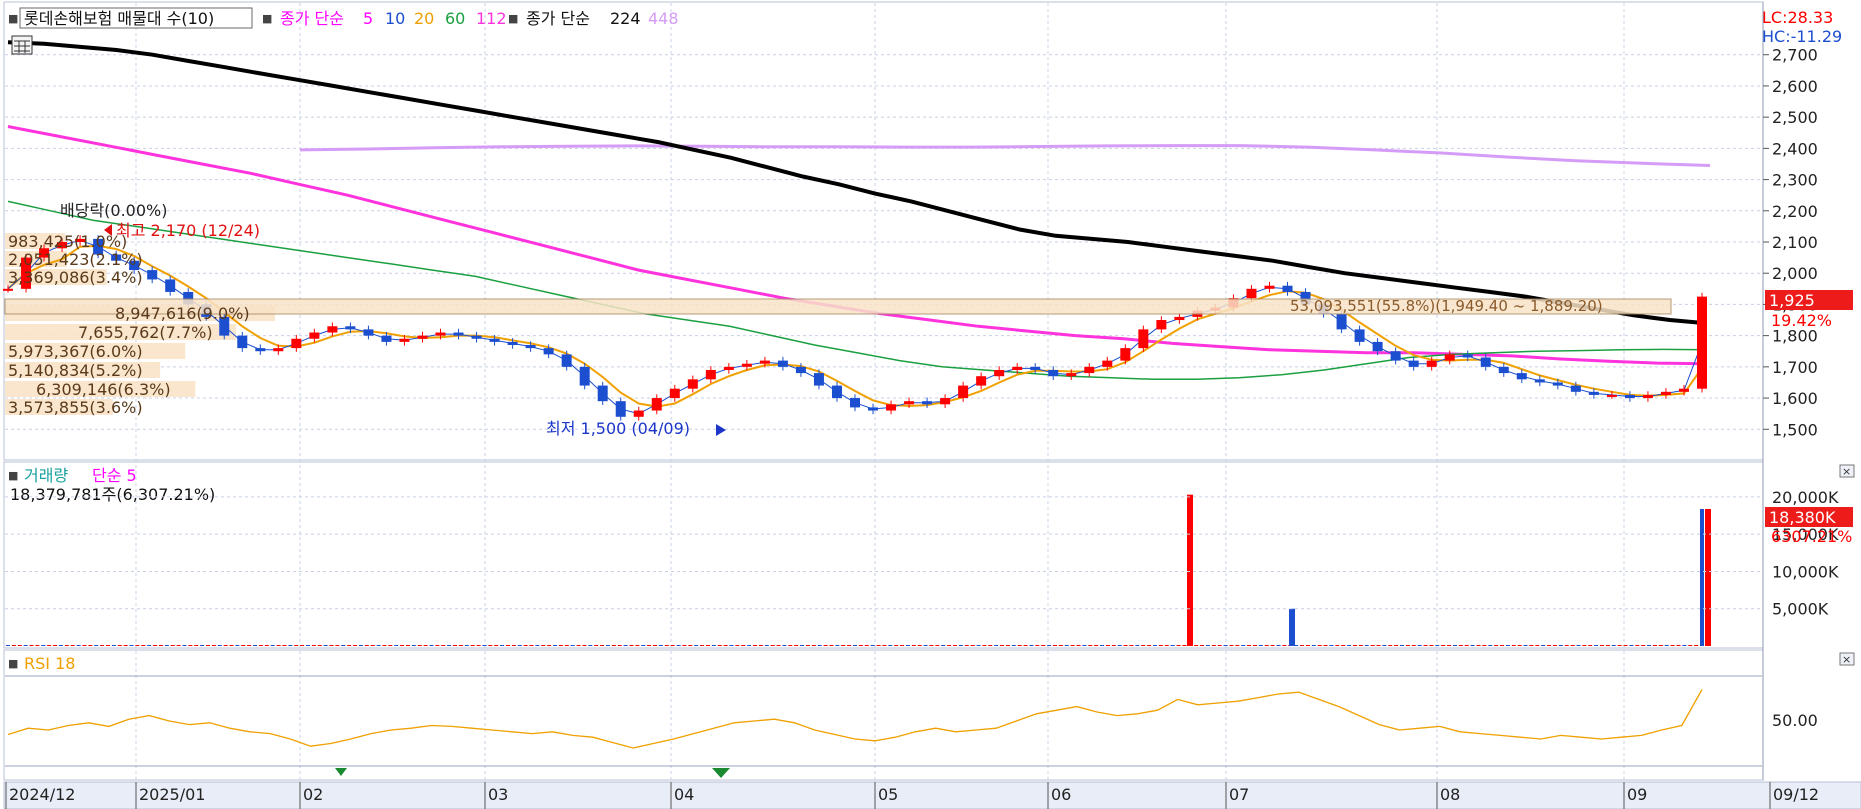 The width and height of the screenshot is (1861, 809). I want to click on x-tick-label: 06, so click(1061, 794).